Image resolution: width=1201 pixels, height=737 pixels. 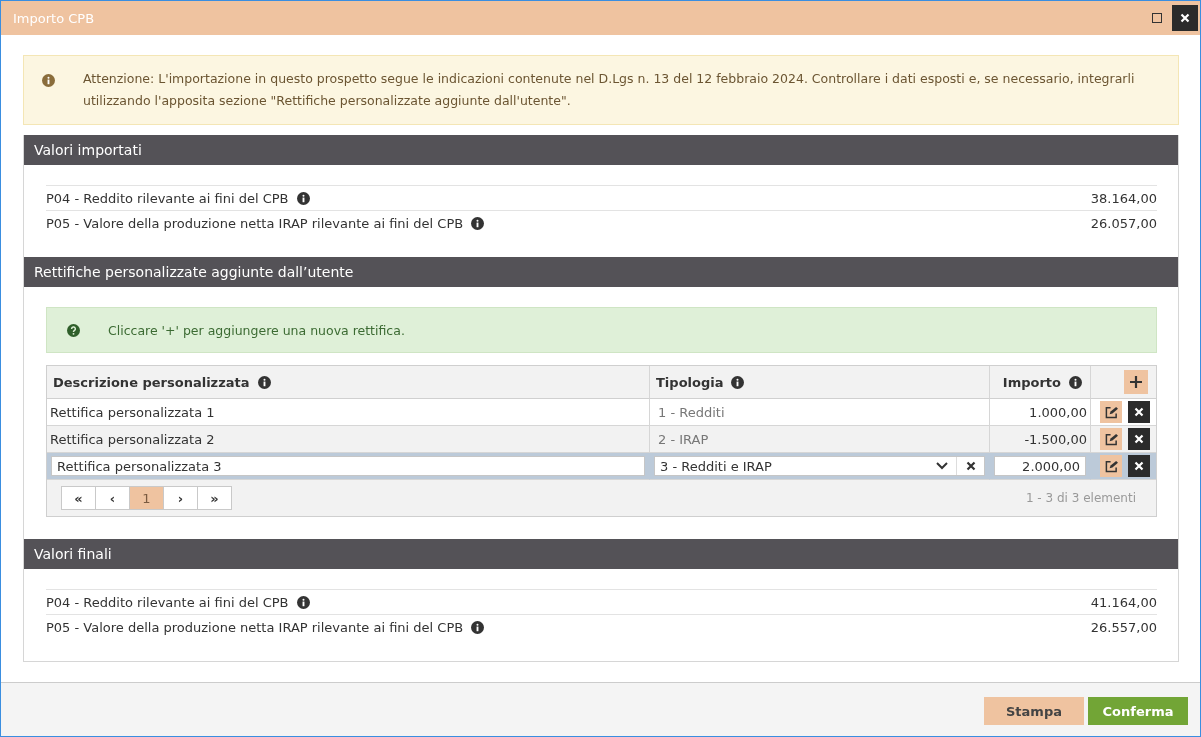 What do you see at coordinates (1034, 711) in the screenshot?
I see `print-button: Stampa` at bounding box center [1034, 711].